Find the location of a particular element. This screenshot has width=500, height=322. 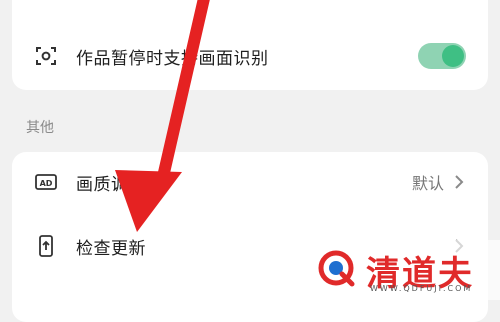

watermark-url: WWW.QDFUJI.COM is located at coordinates (421, 288).